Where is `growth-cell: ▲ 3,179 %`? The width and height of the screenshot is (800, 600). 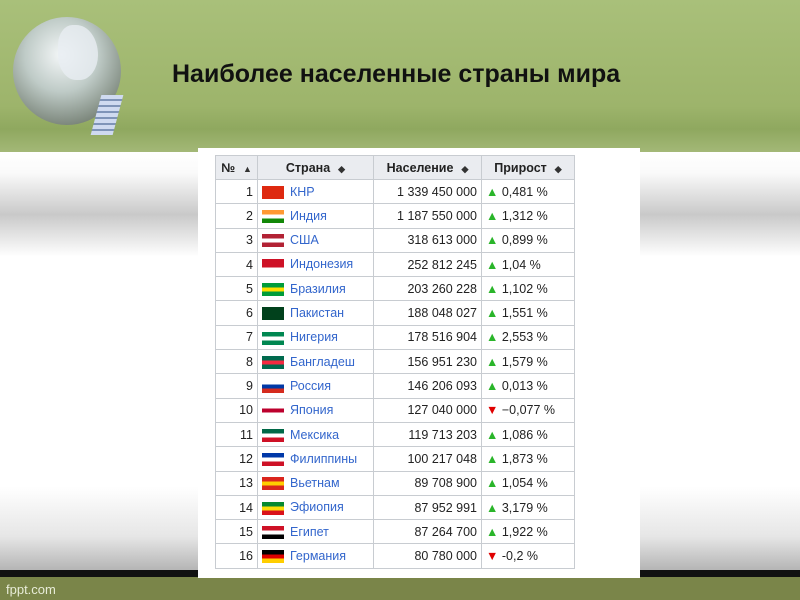 growth-cell: ▲ 3,179 % is located at coordinates (528, 507).